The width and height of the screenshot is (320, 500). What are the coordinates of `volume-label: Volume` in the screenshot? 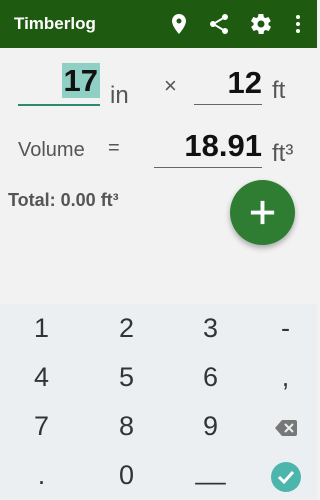 It's located at (51, 150).